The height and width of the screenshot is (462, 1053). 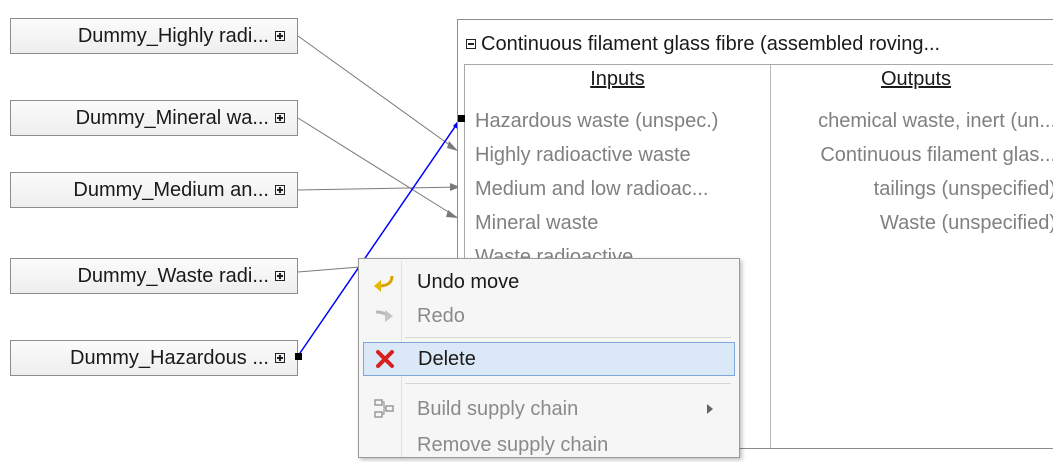 What do you see at coordinates (379, 188) in the screenshot?
I see `link-medium-low` at bounding box center [379, 188].